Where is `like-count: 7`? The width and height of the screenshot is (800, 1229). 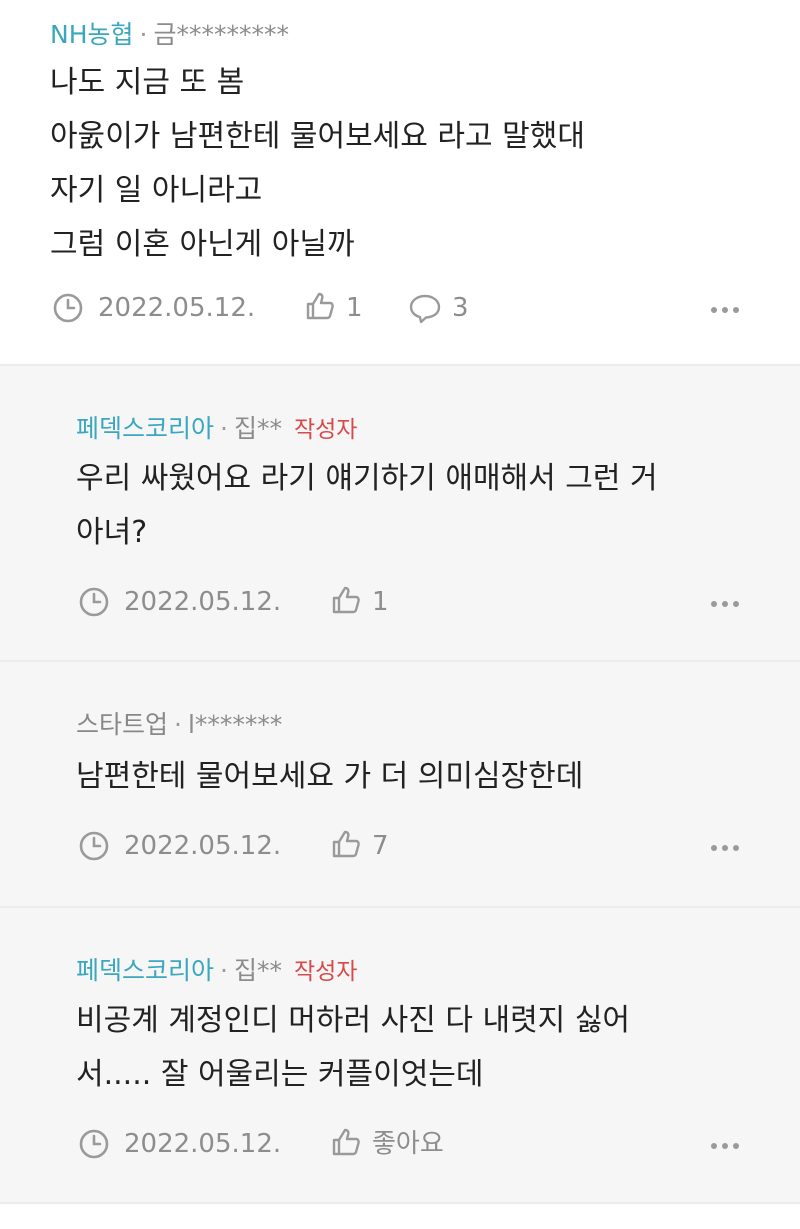 like-count: 7 is located at coordinates (380, 846).